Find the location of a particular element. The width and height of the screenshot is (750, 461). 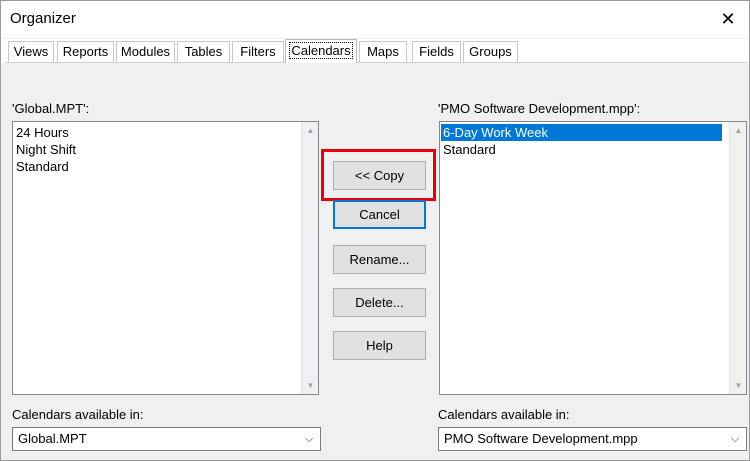

tab-filters: Filters is located at coordinates (258, 51).